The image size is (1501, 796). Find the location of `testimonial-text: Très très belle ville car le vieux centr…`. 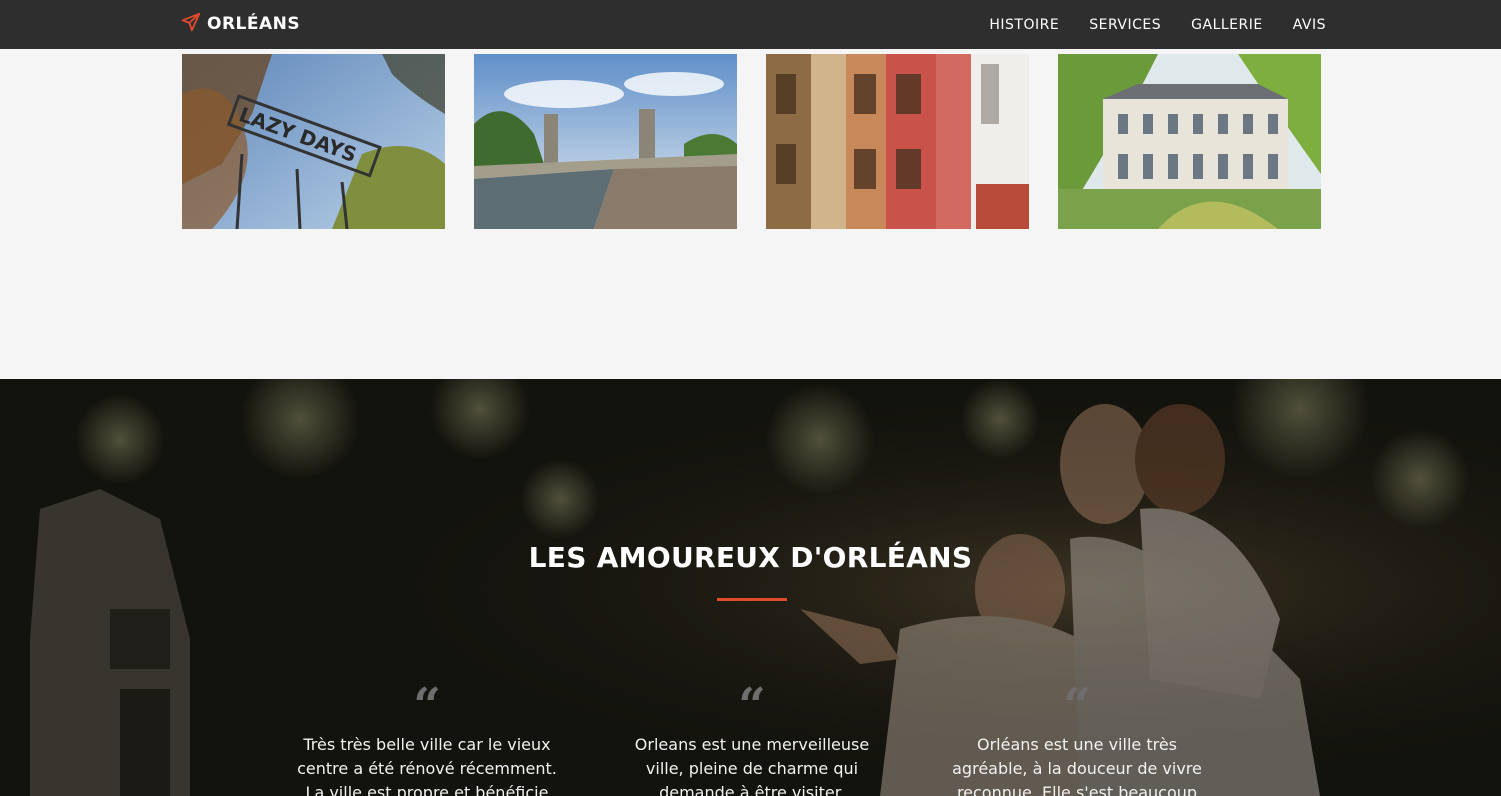

testimonial-text: Très très belle ville car le vieux centr… is located at coordinates (427, 765).